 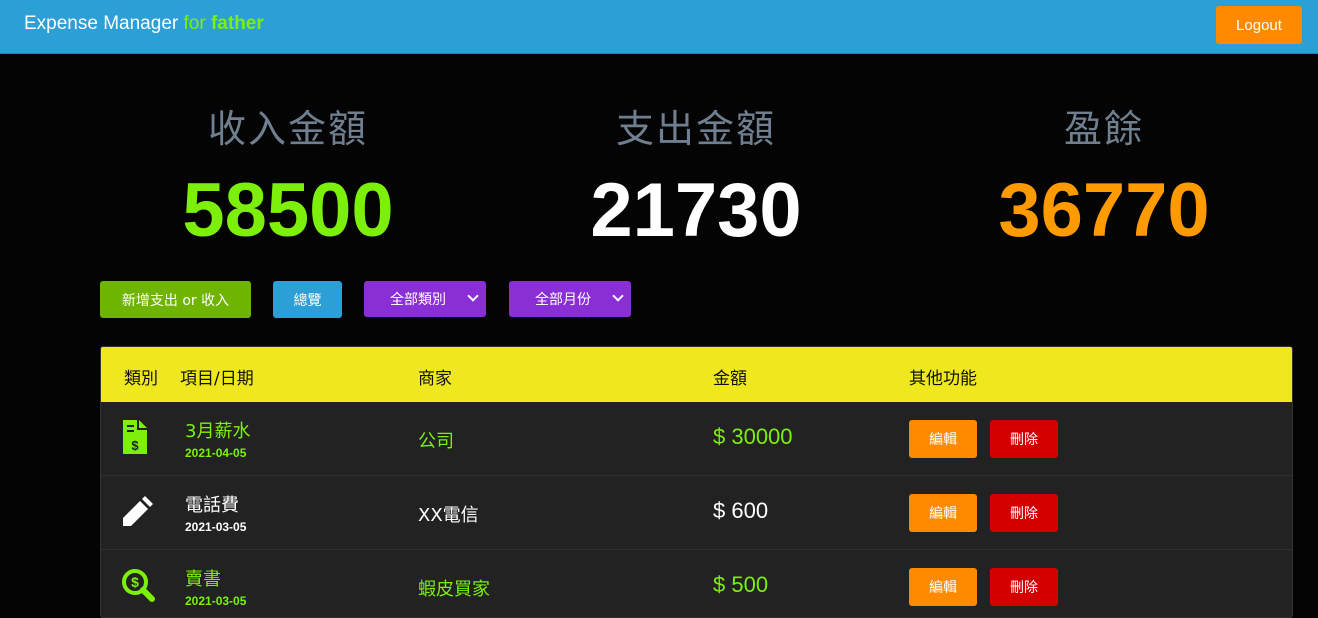 What do you see at coordinates (203, 579) in the screenshot?
I see `row-title: 賣書` at bounding box center [203, 579].